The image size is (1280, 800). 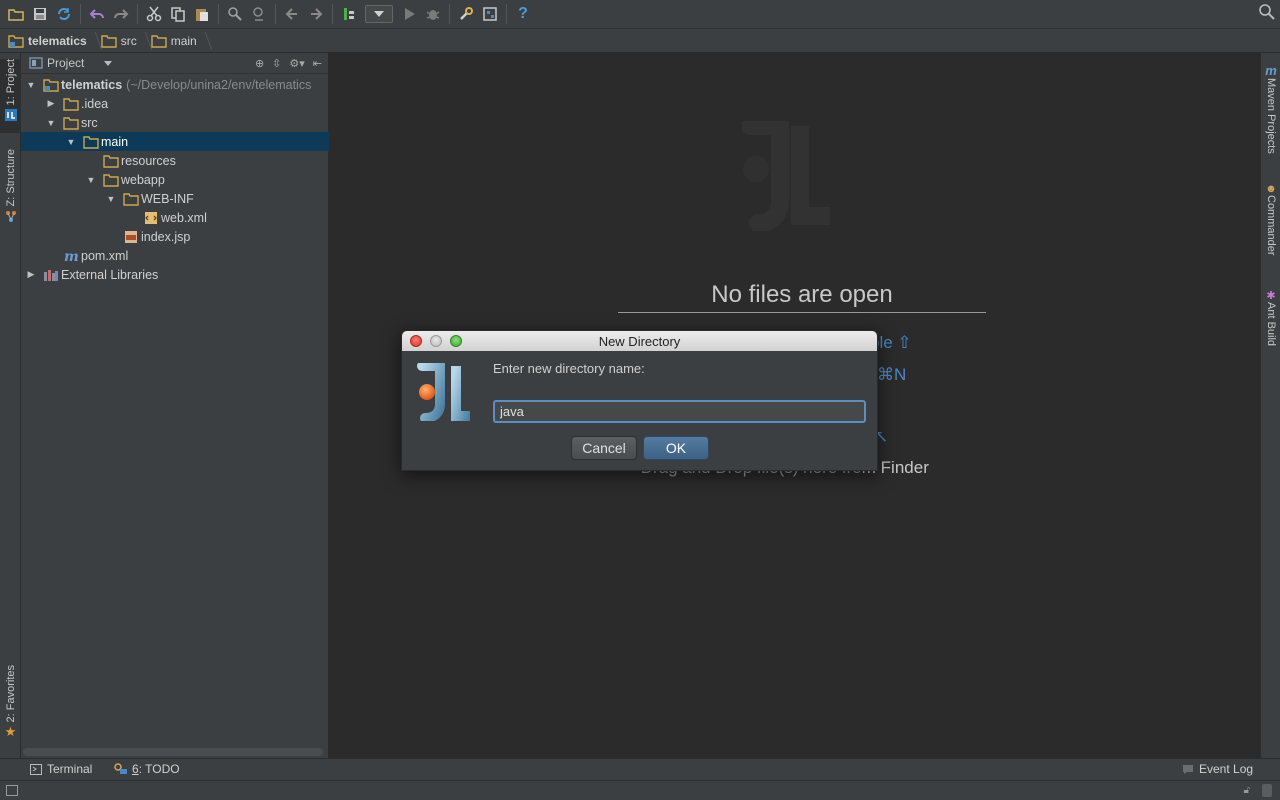 What do you see at coordinates (436, 341) in the screenshot?
I see `minimize-window-button` at bounding box center [436, 341].